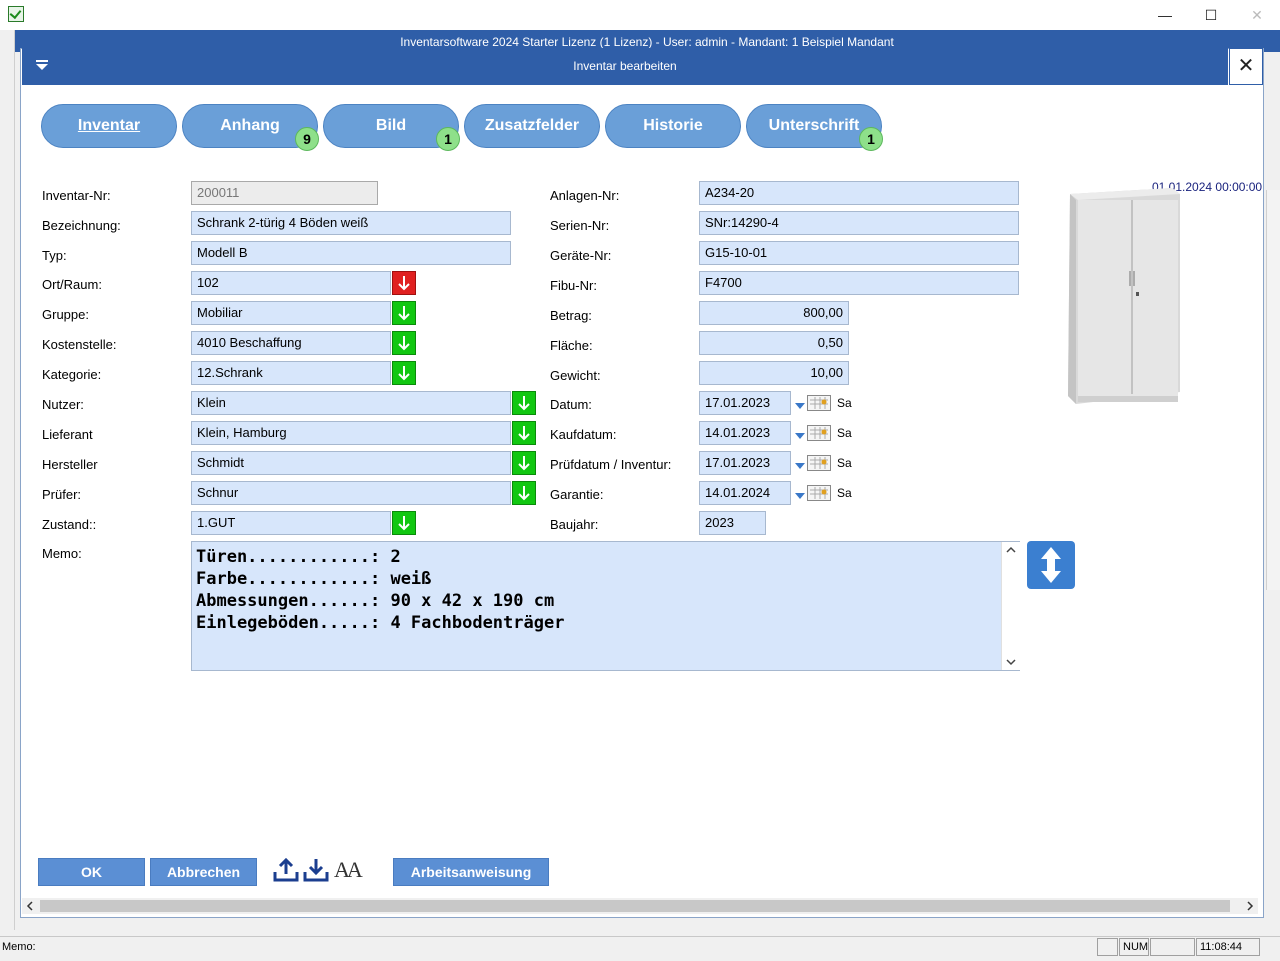 This screenshot has height=961, width=1280. I want to click on serien-nr-field: SNr:14290-4, so click(859, 223).